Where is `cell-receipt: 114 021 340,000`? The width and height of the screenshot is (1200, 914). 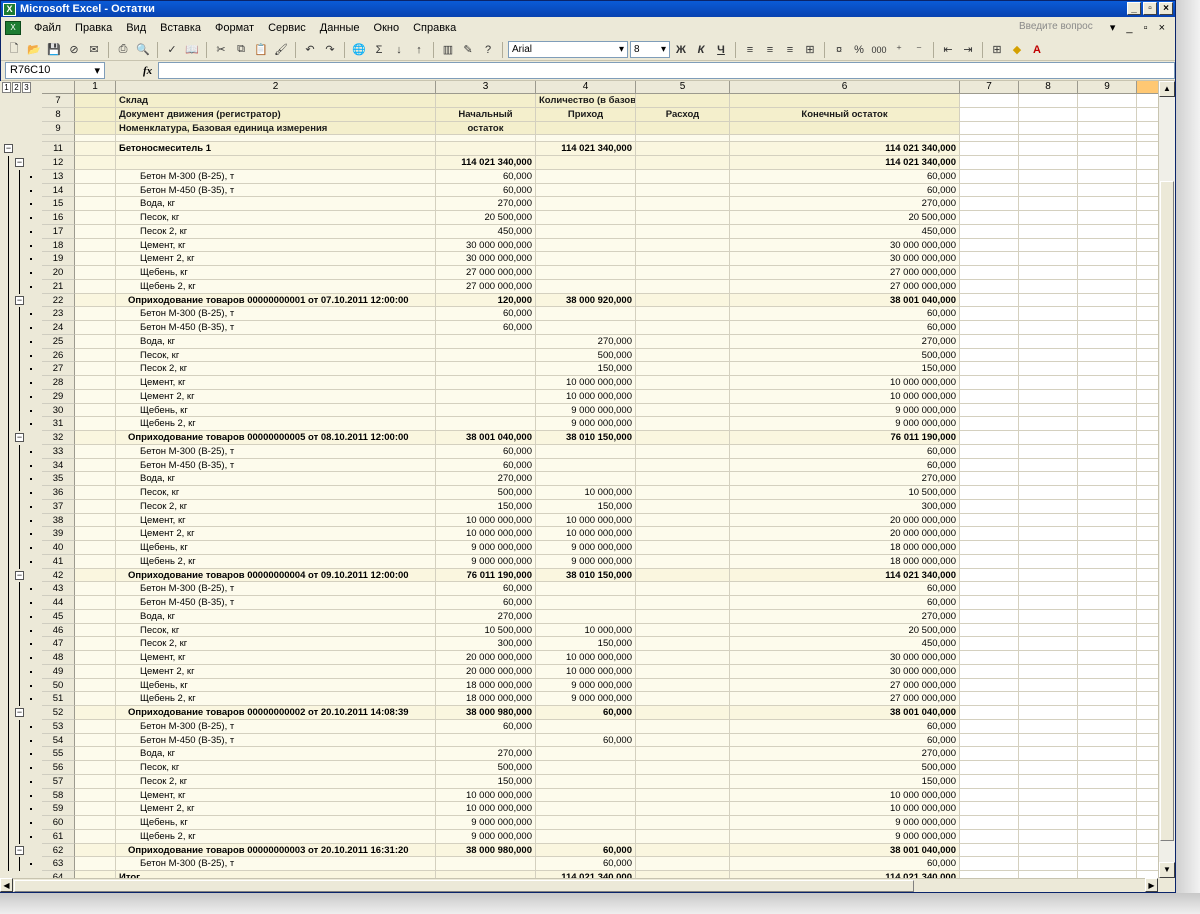
cell-receipt: 114 021 340,000 is located at coordinates (586, 874).